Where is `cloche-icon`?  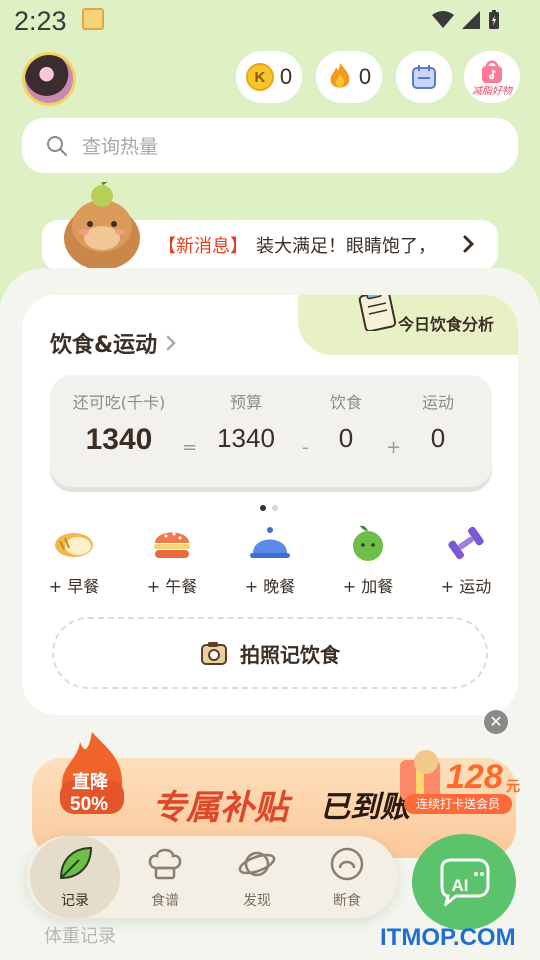 cloche-icon is located at coordinates (270, 542).